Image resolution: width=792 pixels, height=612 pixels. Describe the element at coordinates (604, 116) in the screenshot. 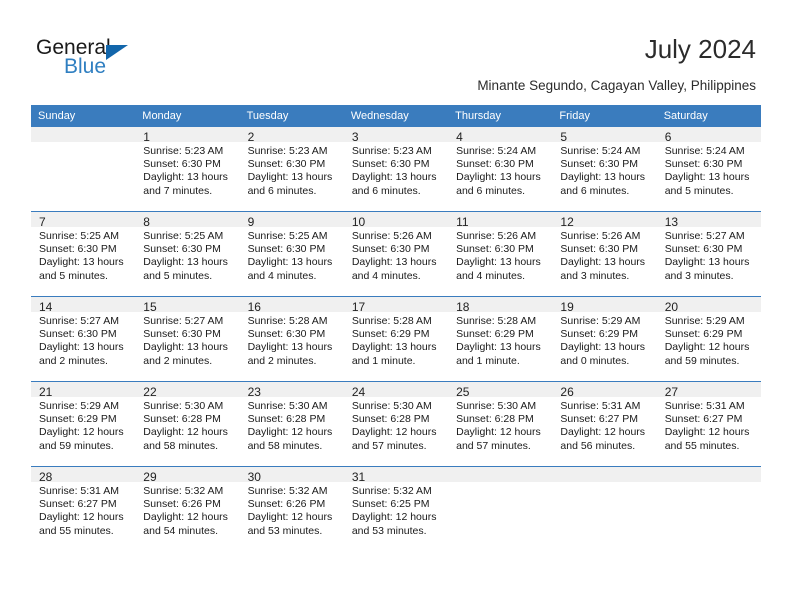

I see `weekday-header-friday: Friday` at that location.